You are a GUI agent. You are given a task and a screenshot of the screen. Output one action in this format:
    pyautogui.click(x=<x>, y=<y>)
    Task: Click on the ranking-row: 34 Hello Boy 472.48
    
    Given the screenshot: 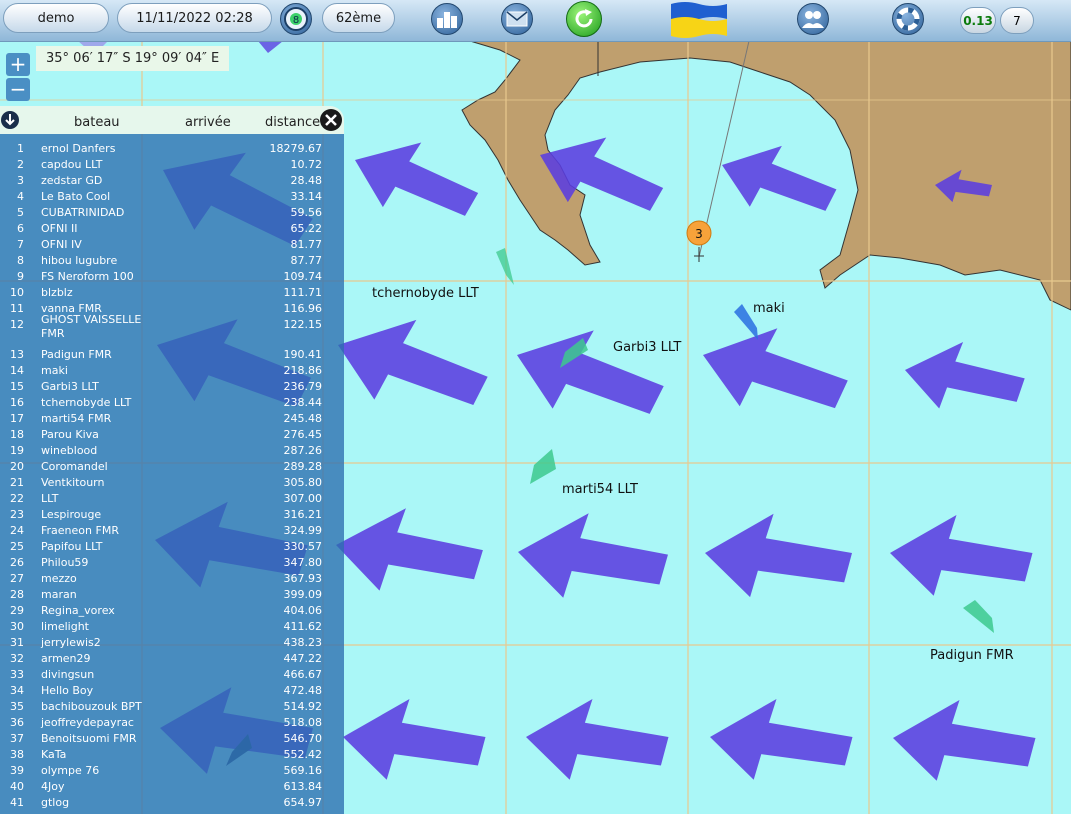 What is the action you would take?
    pyautogui.click(x=172, y=692)
    